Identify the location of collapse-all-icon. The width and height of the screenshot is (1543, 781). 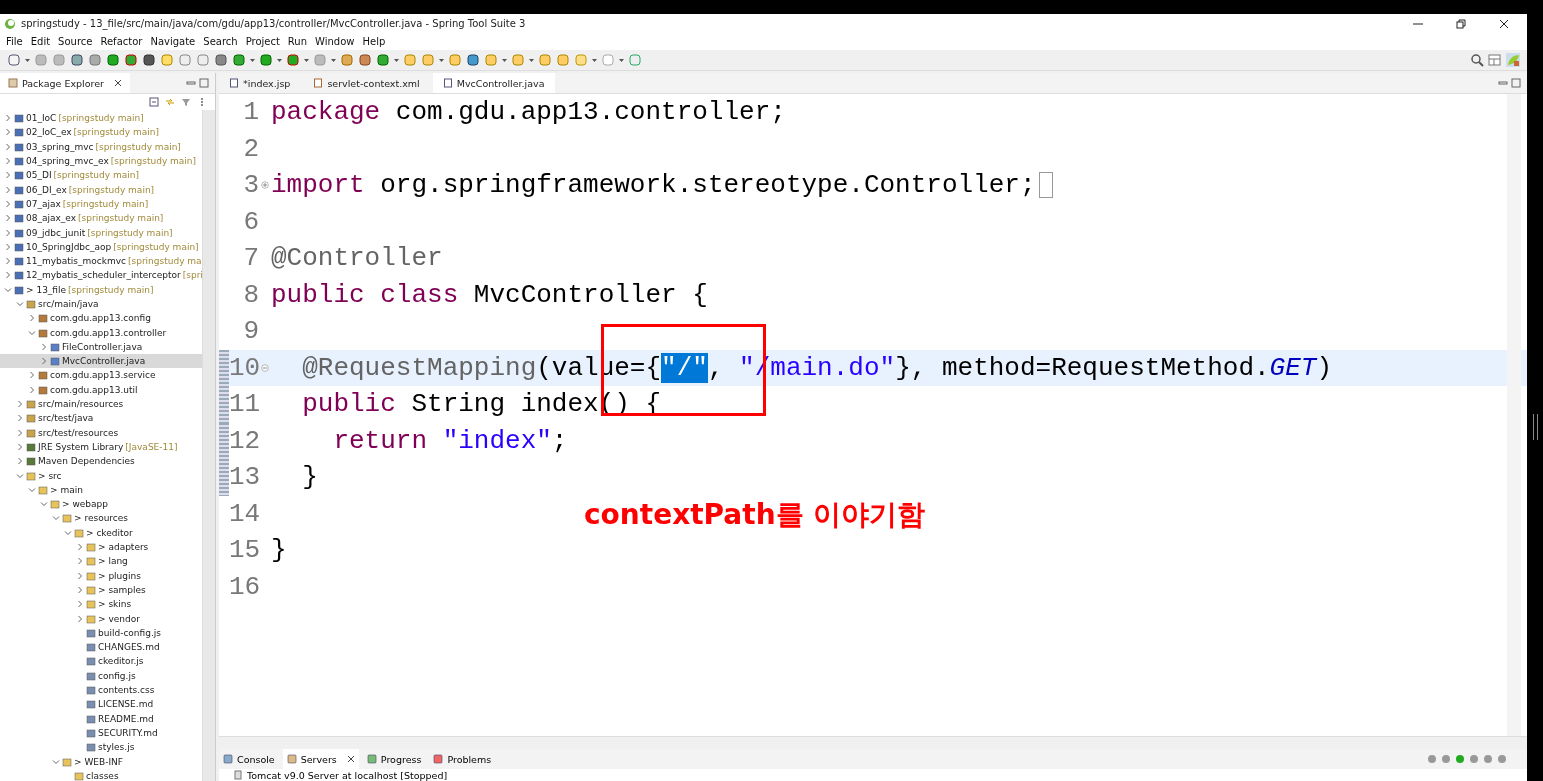
(154, 102).